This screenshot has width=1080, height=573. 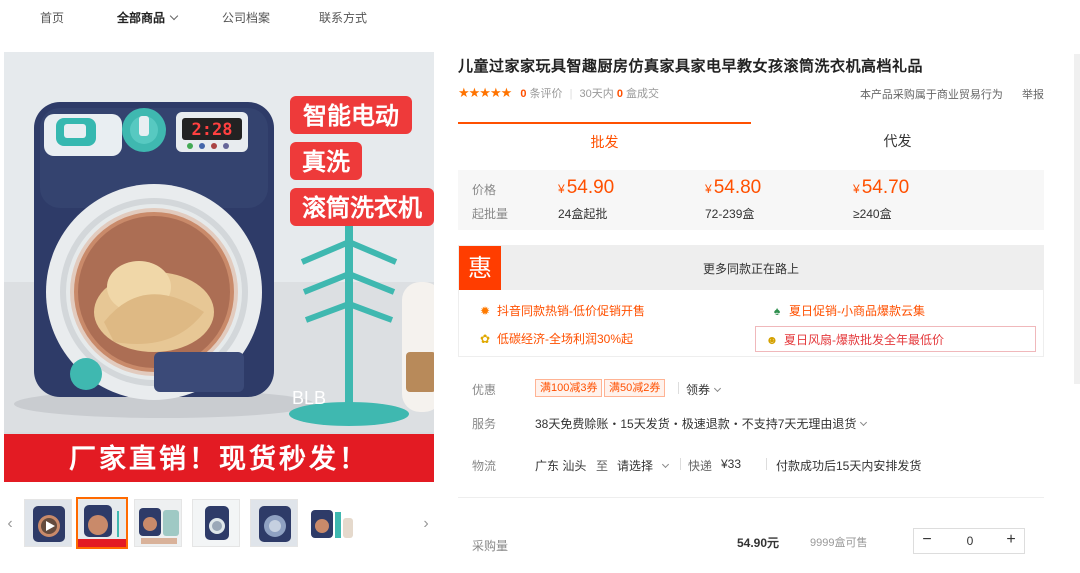 I want to click on sunflower-icon: ✿, so click(x=485, y=339).